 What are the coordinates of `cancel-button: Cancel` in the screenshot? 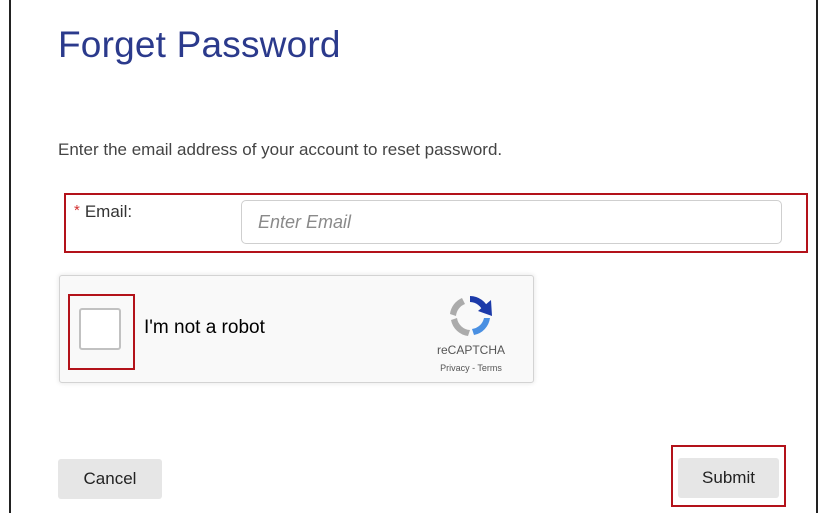 It's located at (110, 479).